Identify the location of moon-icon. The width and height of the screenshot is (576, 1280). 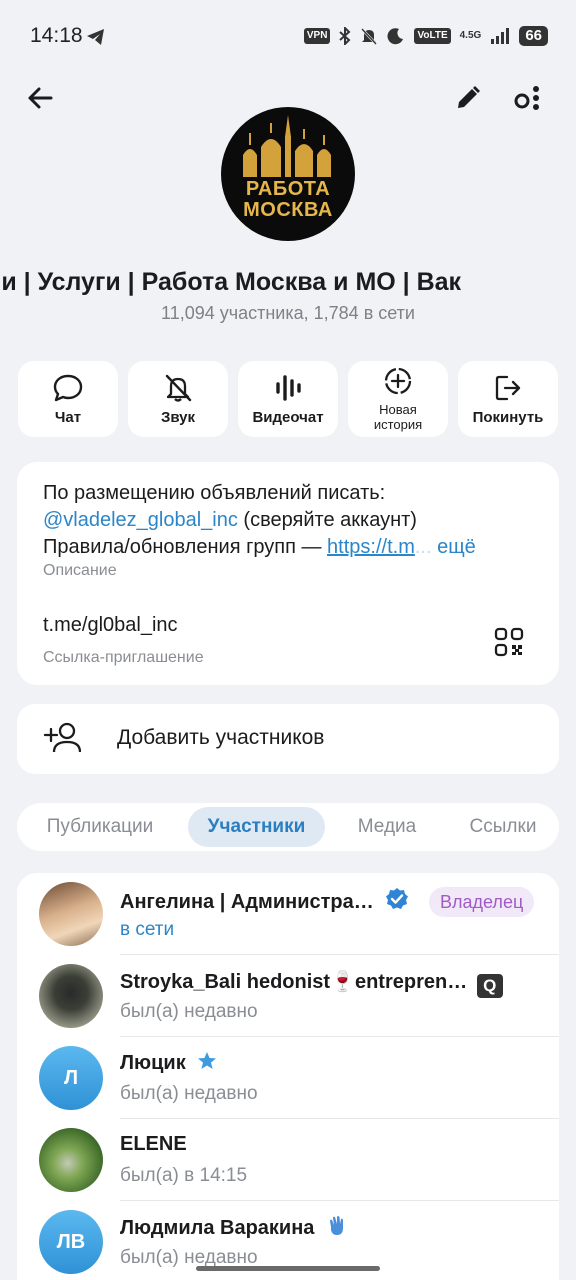
(395, 36).